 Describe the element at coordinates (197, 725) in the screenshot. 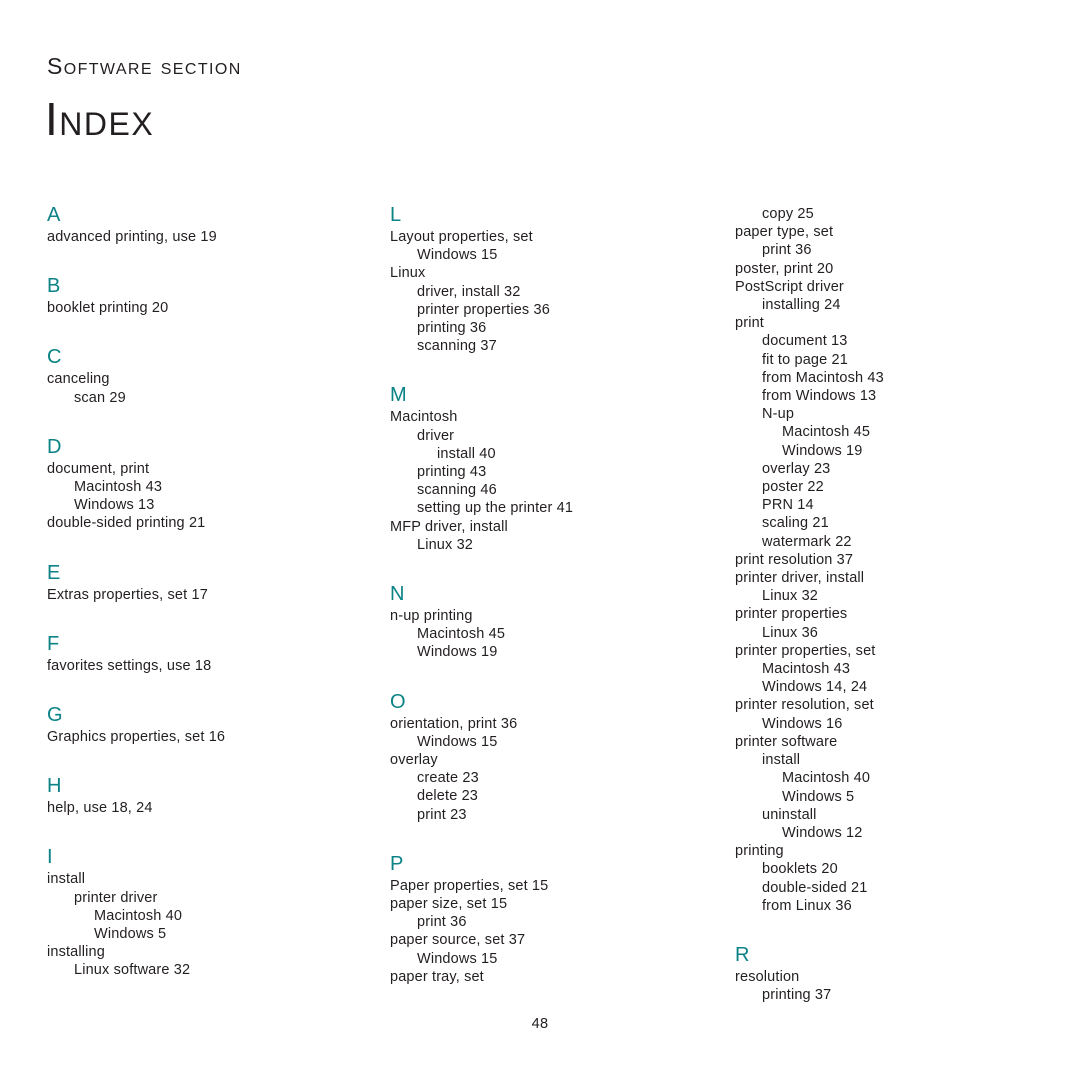

I see `index-group-g: G Graphics properties, set 16` at that location.